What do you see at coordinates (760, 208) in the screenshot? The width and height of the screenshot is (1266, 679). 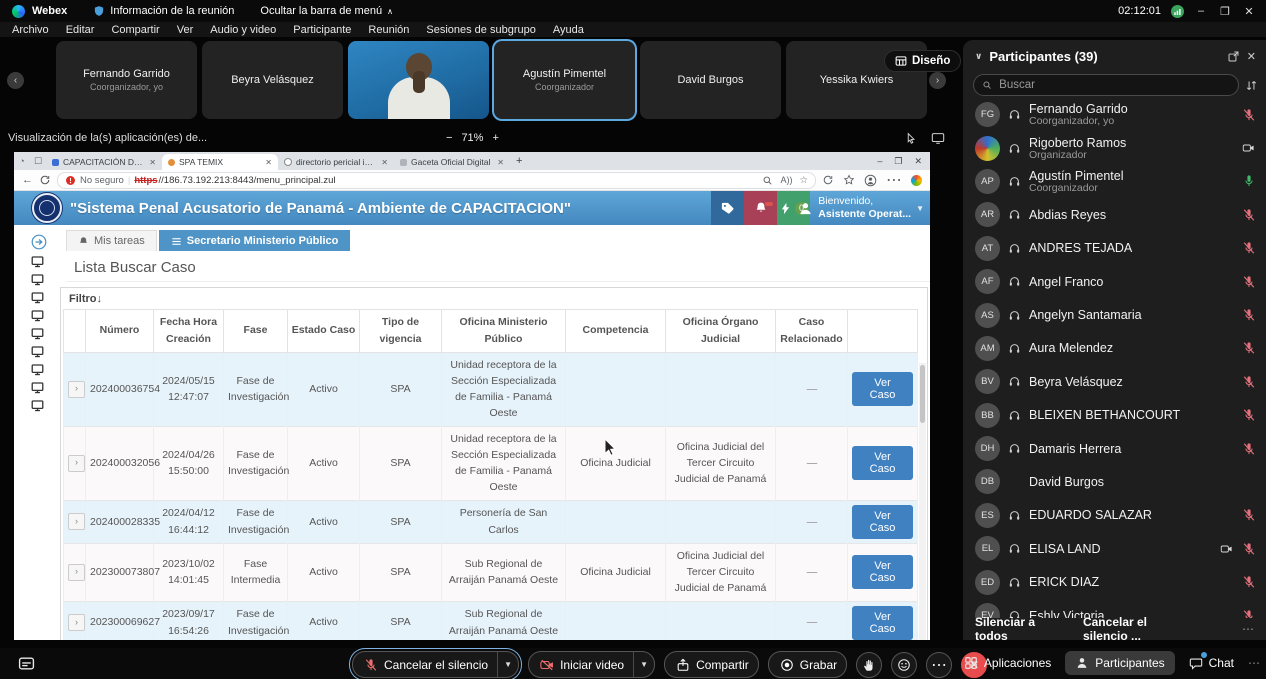 I see `notifications-button` at bounding box center [760, 208].